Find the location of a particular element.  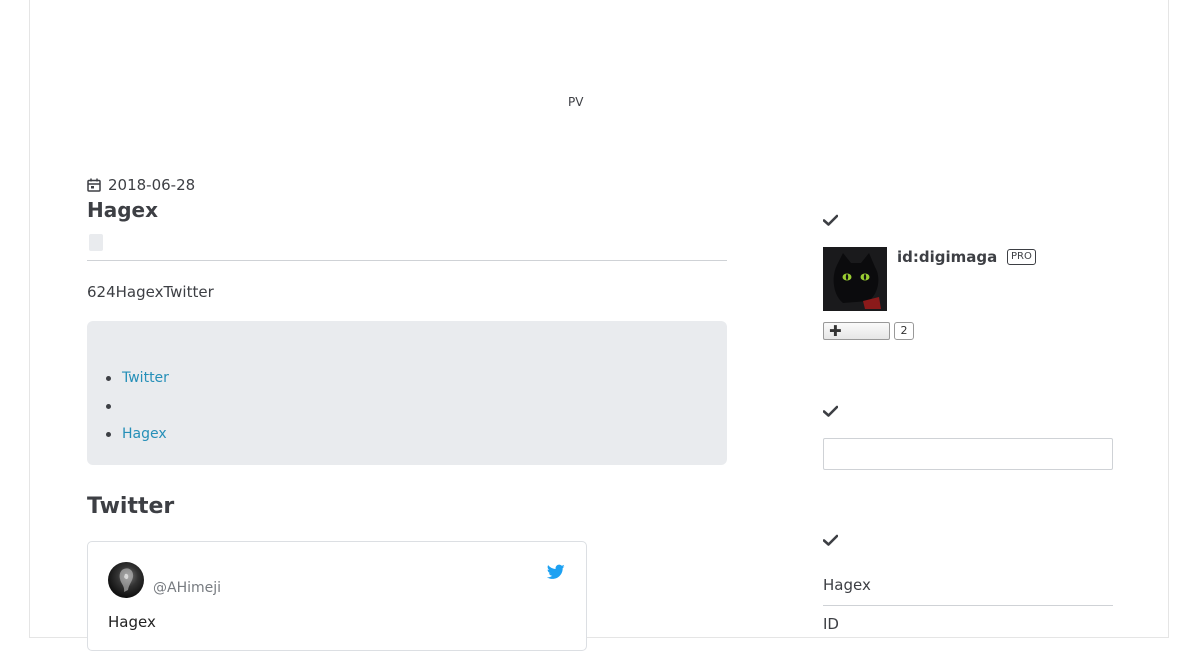

follower-count: 2 is located at coordinates (904, 331).